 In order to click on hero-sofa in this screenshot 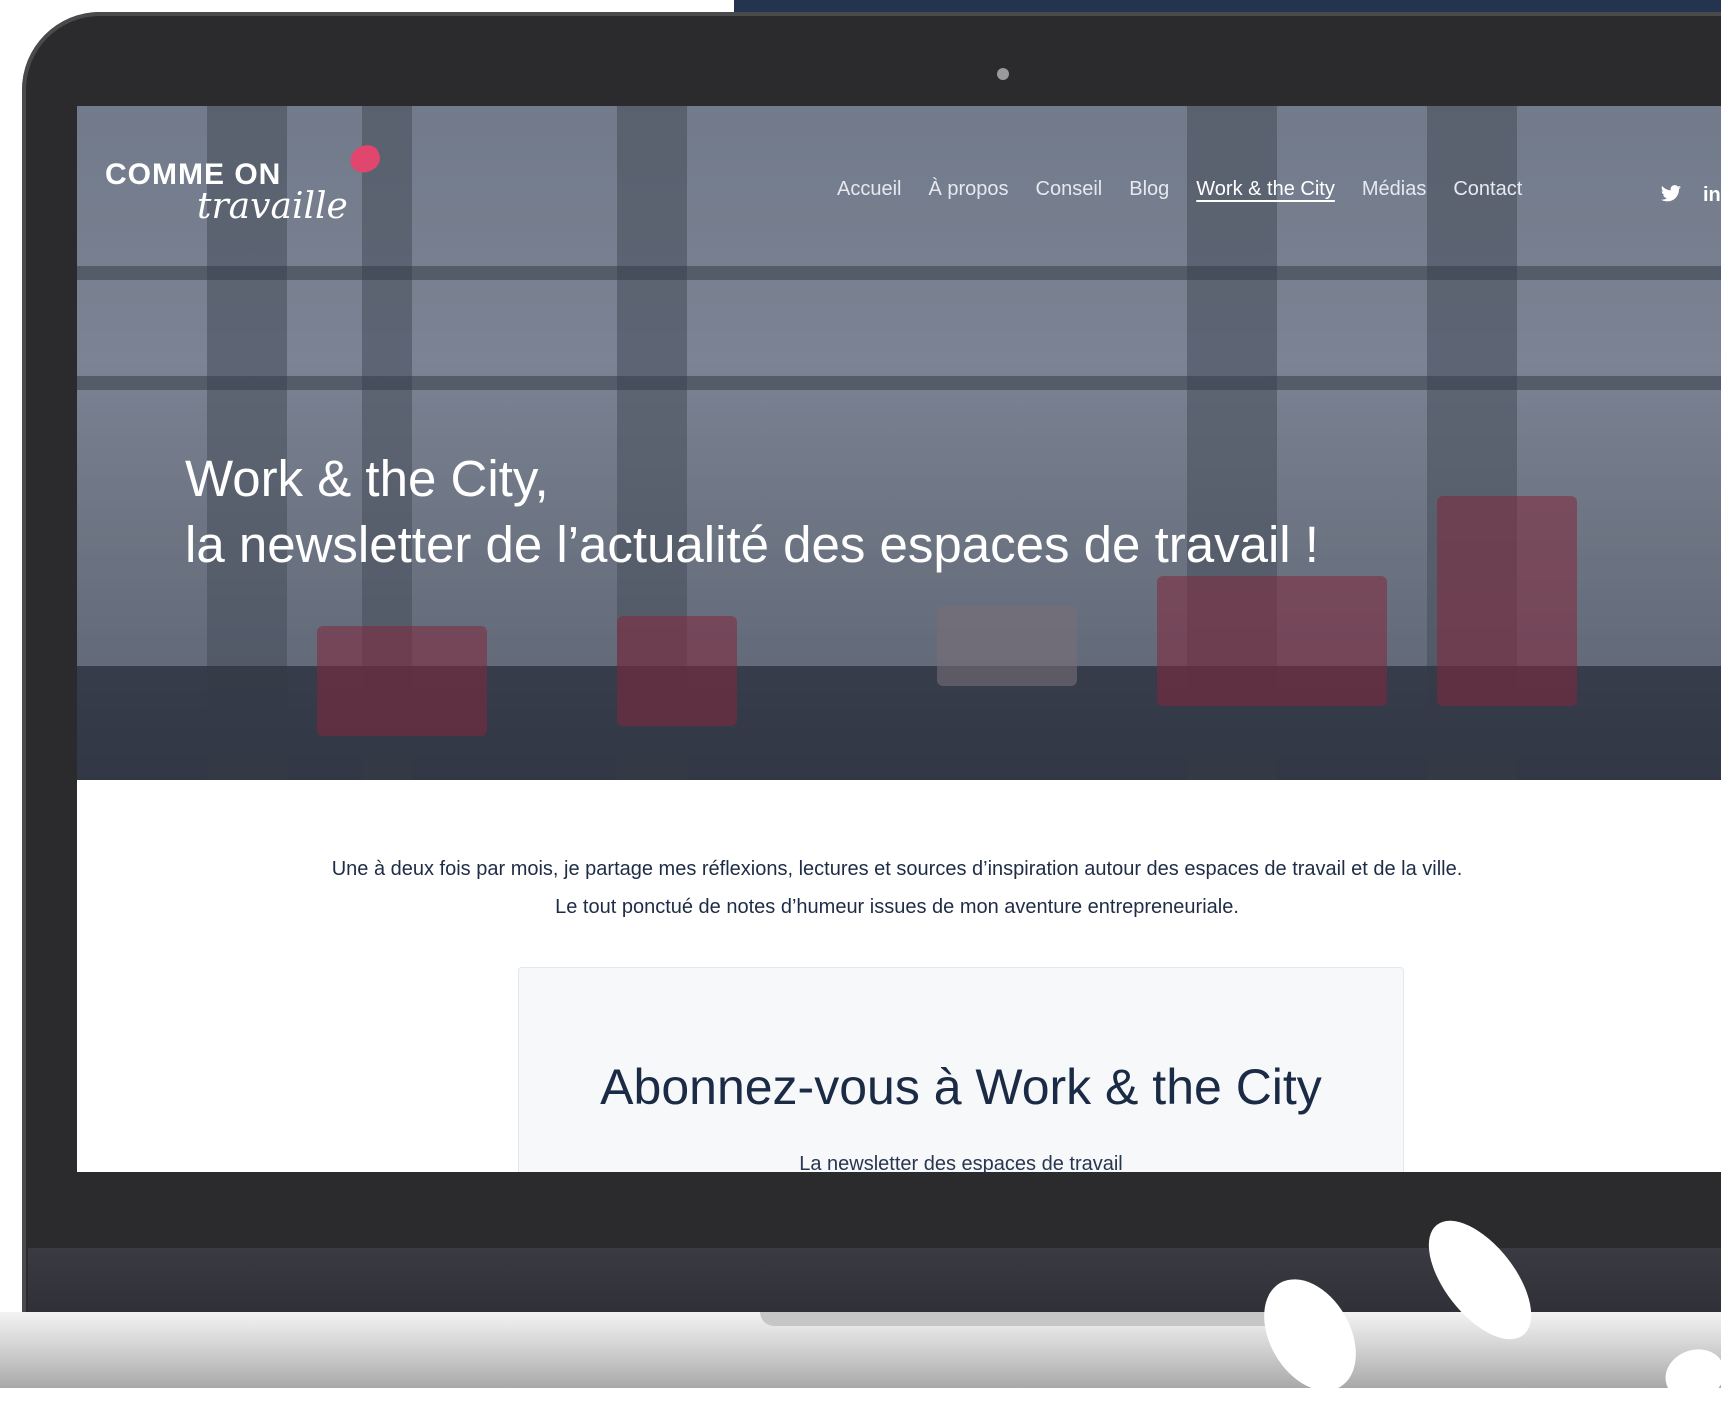, I will do `click(1007, 646)`.